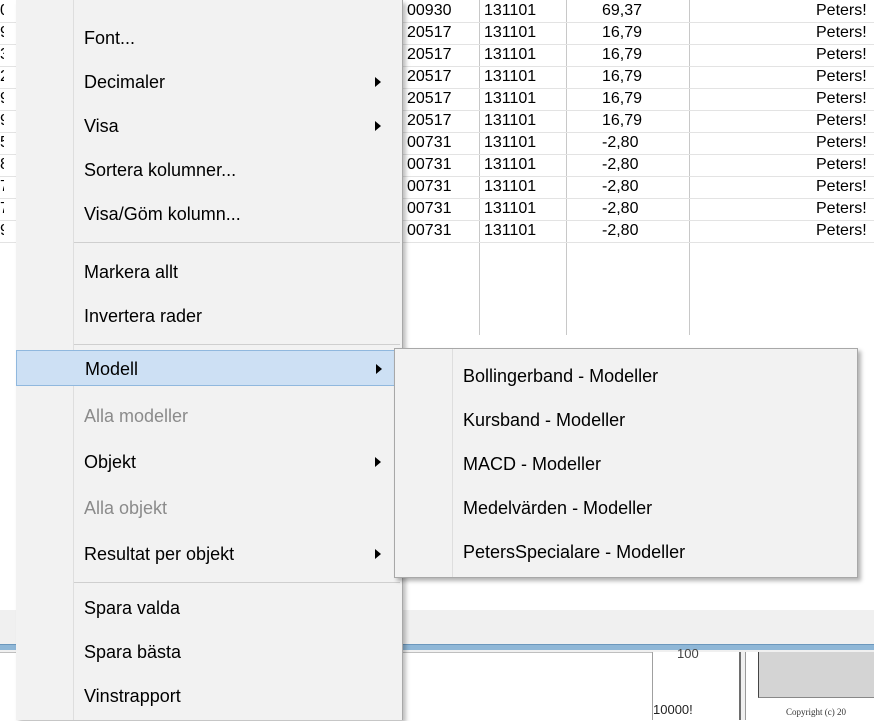 The height and width of the screenshot is (721, 874). What do you see at coordinates (561, 376) in the screenshot?
I see `submenu-item-label: Bollingerband - Modeller` at bounding box center [561, 376].